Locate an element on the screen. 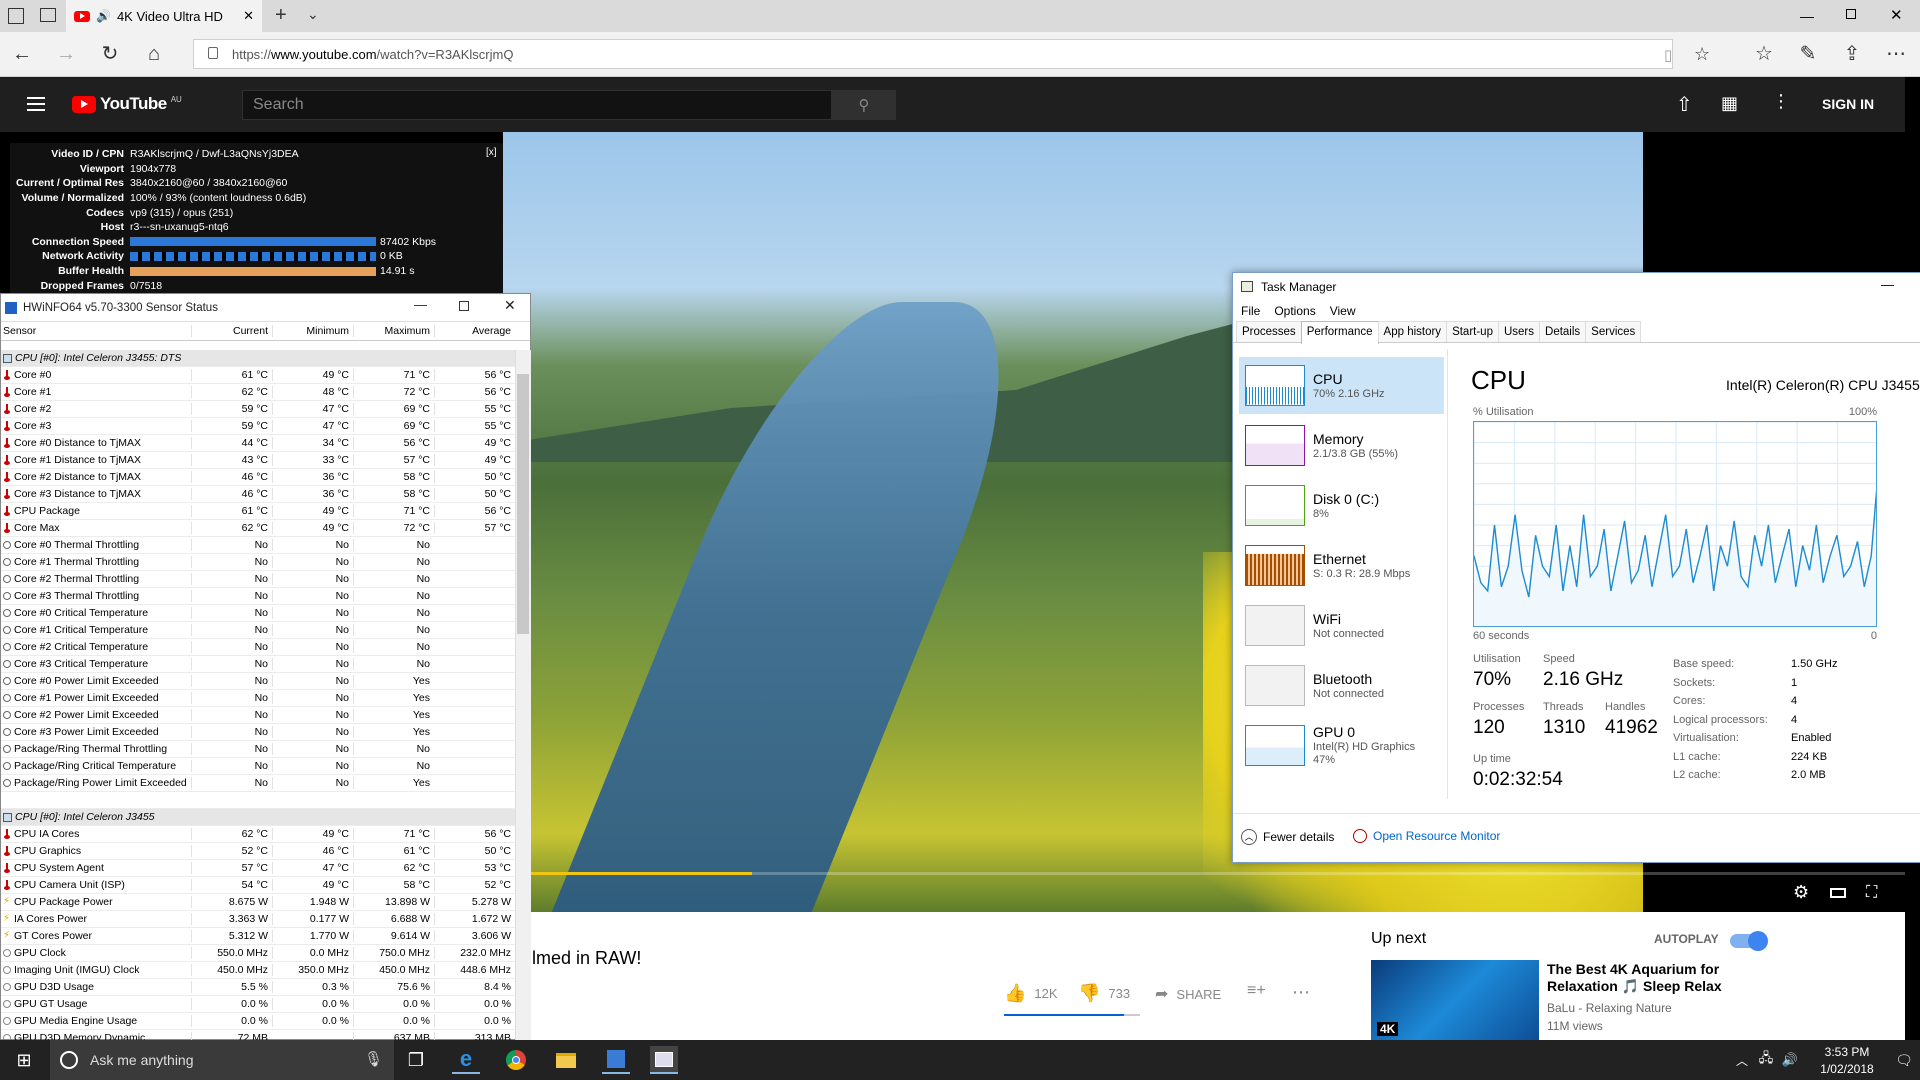 Image resolution: width=1920 pixels, height=1080 pixels. close-window-icon: ✕ is located at coordinates (1896, 15).